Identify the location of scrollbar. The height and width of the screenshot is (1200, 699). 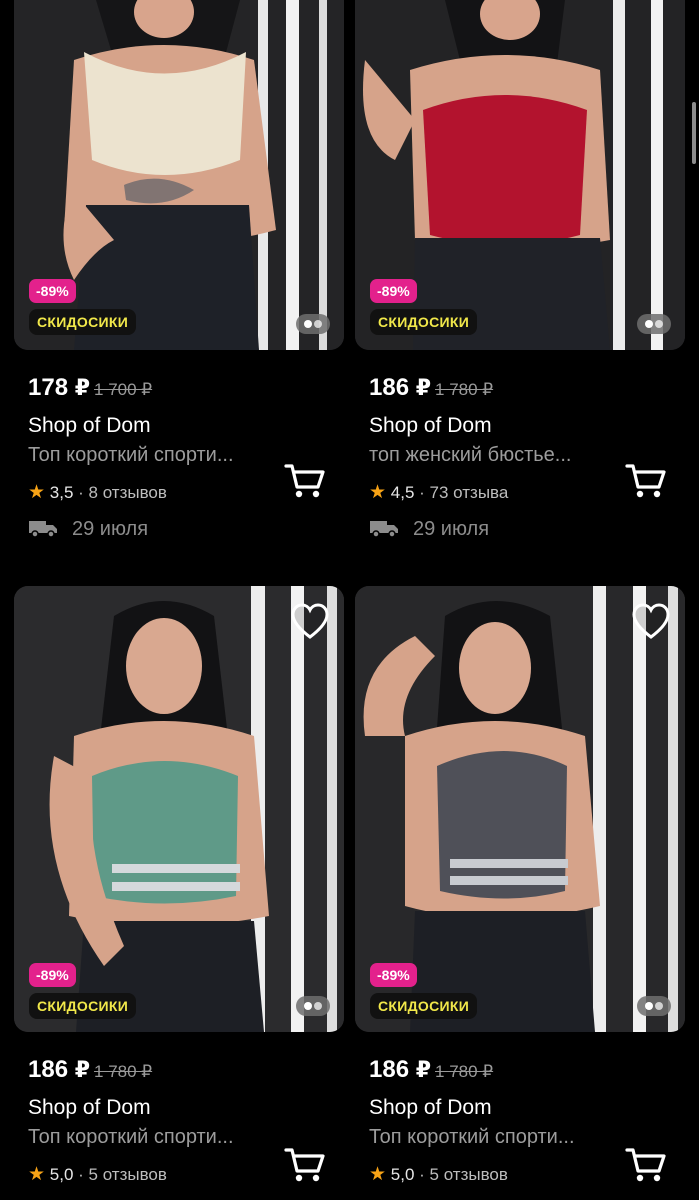
(694, 133).